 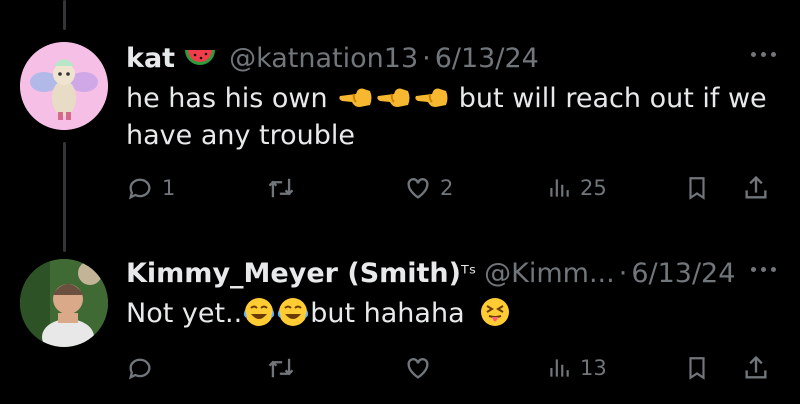 I want to click on post-text: Not yet.. but hahaha, so click(x=453, y=313).